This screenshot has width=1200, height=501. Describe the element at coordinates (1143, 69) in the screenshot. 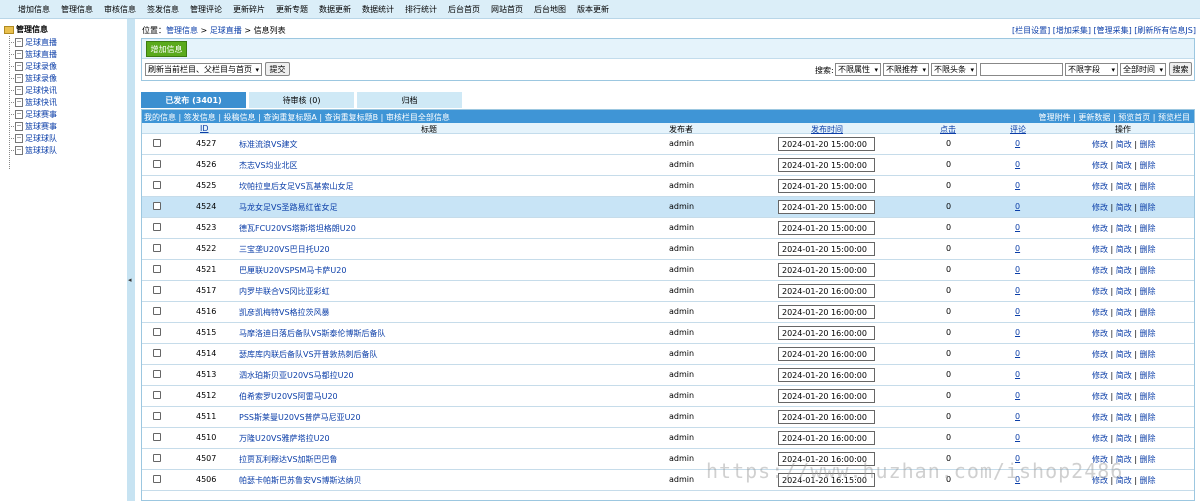

I see `time-select: 全部时间 ▾` at that location.